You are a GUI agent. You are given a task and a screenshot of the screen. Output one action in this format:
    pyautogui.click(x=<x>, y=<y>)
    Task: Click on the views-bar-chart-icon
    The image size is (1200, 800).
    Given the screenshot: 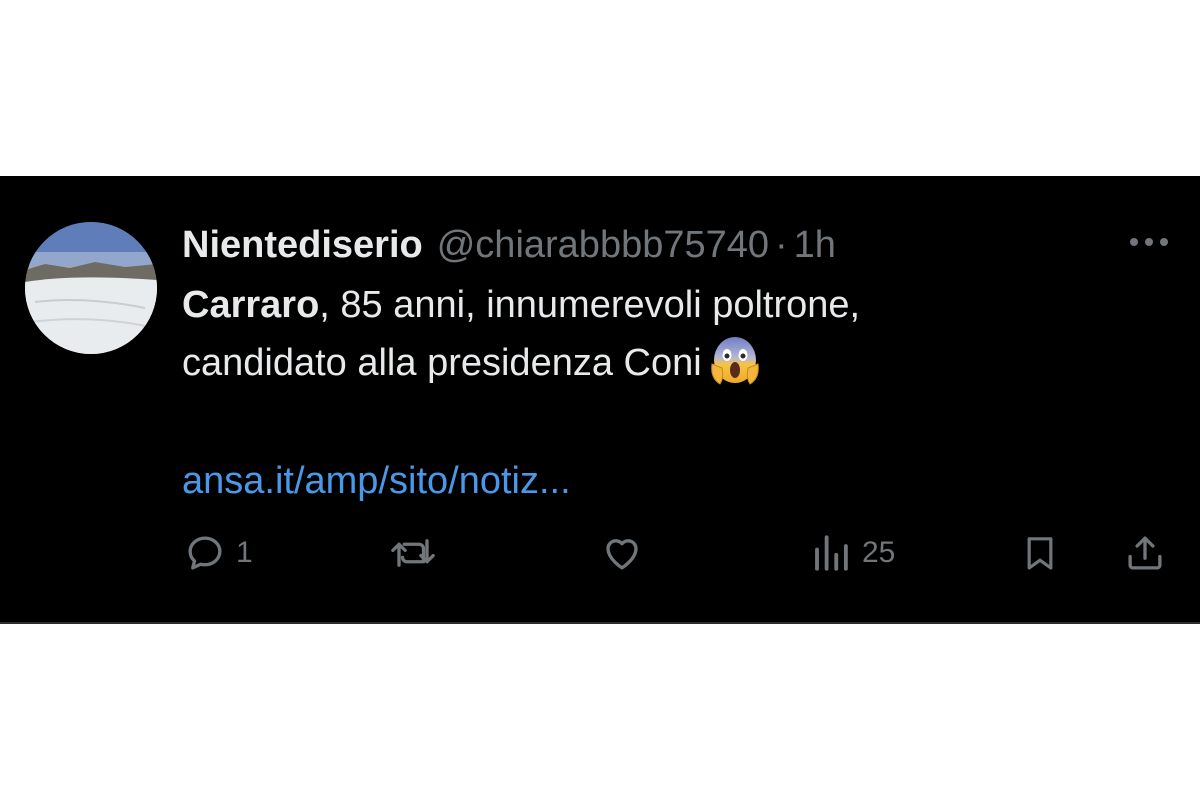 What is the action you would take?
    pyautogui.click(x=831, y=553)
    